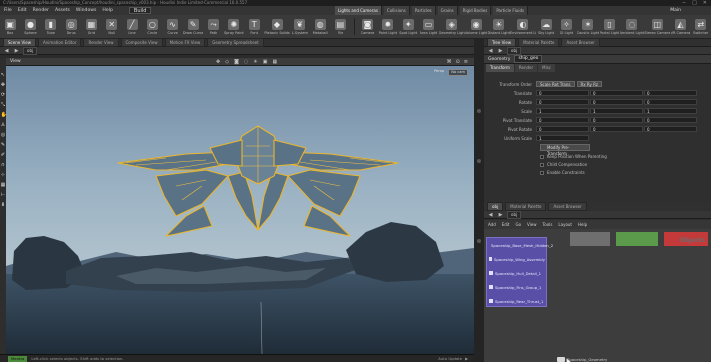 The width and height of the screenshot is (711, 362). What do you see at coordinates (367, 27) in the screenshot?
I see `camera-tool-button: ◙ Camera` at bounding box center [367, 27].